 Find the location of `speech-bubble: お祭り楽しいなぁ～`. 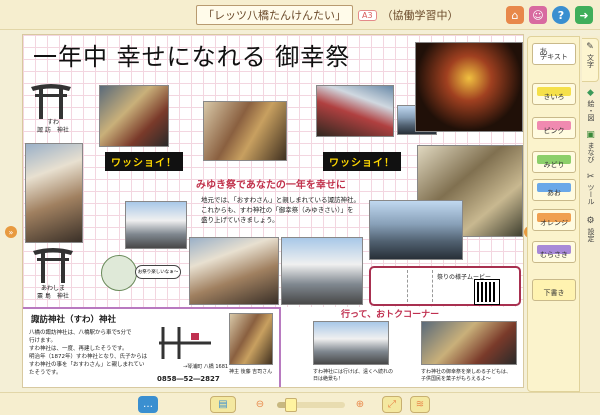

speech-bubble: お祭り楽しいなぁ～ is located at coordinates (158, 272).